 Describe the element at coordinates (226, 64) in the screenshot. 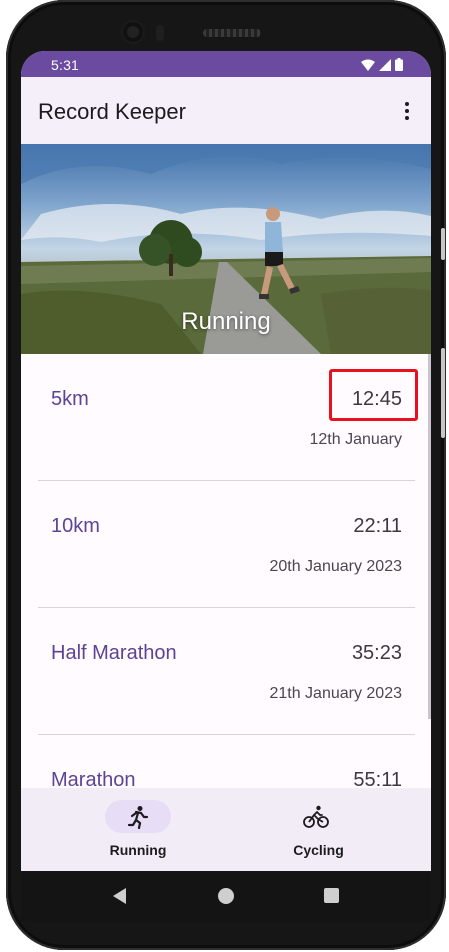

I see `status-bar: 5:31` at that location.